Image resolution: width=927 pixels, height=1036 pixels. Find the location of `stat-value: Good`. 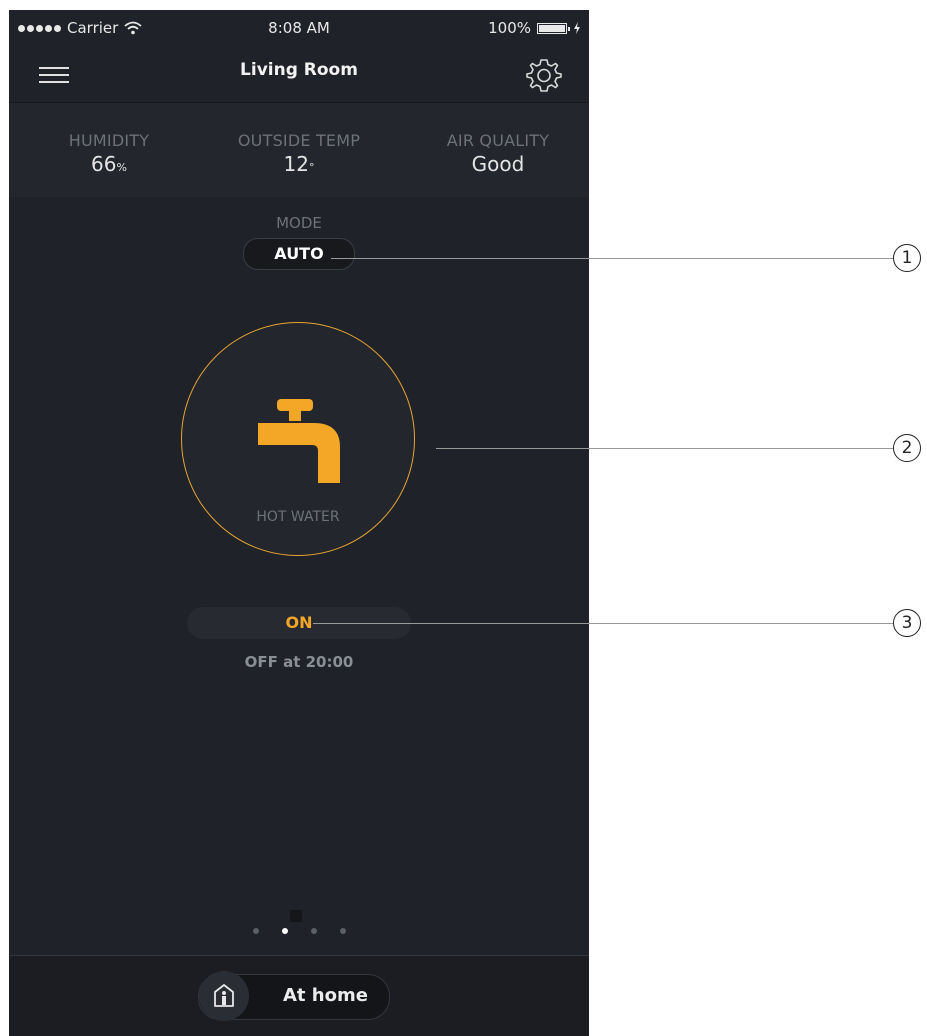

stat-value: Good is located at coordinates (498, 164).